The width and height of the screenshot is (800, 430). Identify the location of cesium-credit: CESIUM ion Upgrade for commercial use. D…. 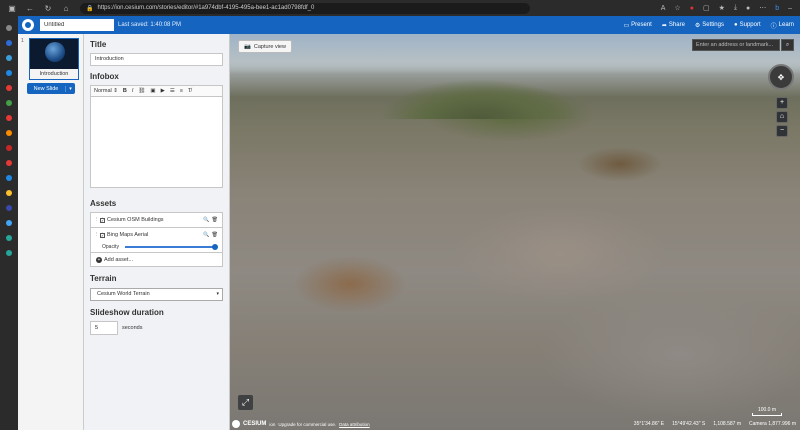
(301, 424).